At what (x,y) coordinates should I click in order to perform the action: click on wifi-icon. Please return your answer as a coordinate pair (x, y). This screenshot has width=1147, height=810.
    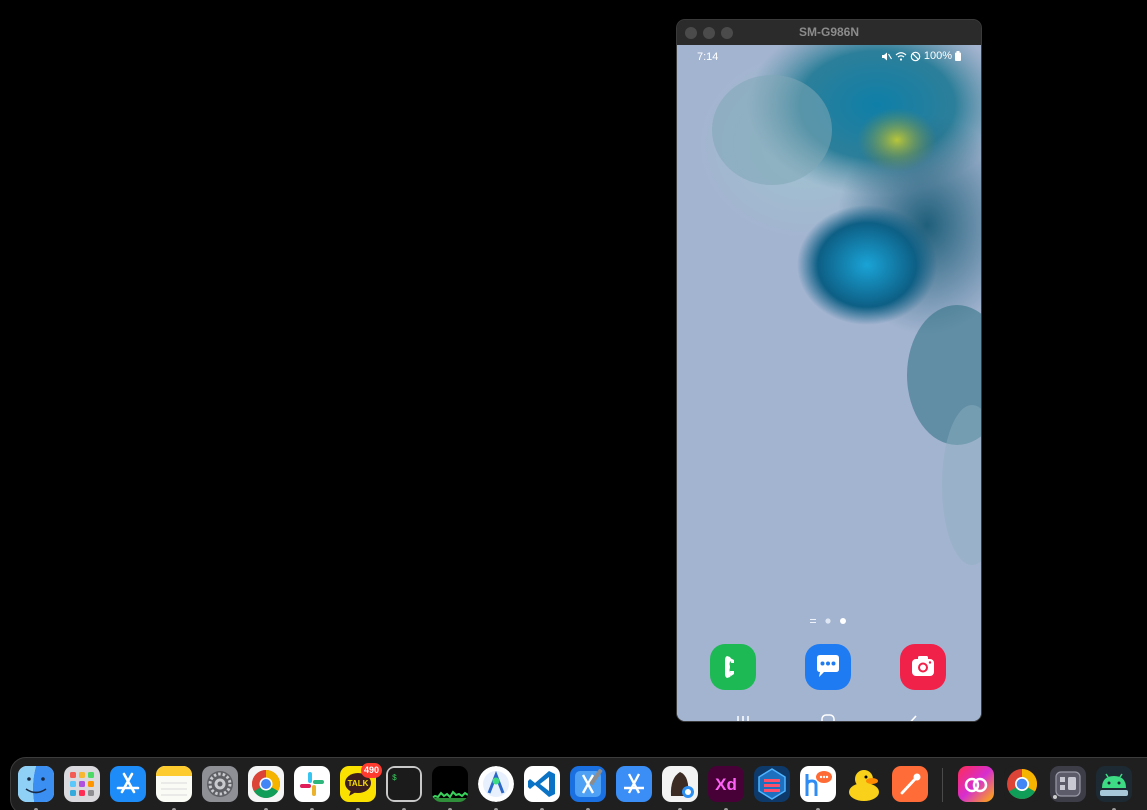
    Looking at the image, I should click on (901, 56).